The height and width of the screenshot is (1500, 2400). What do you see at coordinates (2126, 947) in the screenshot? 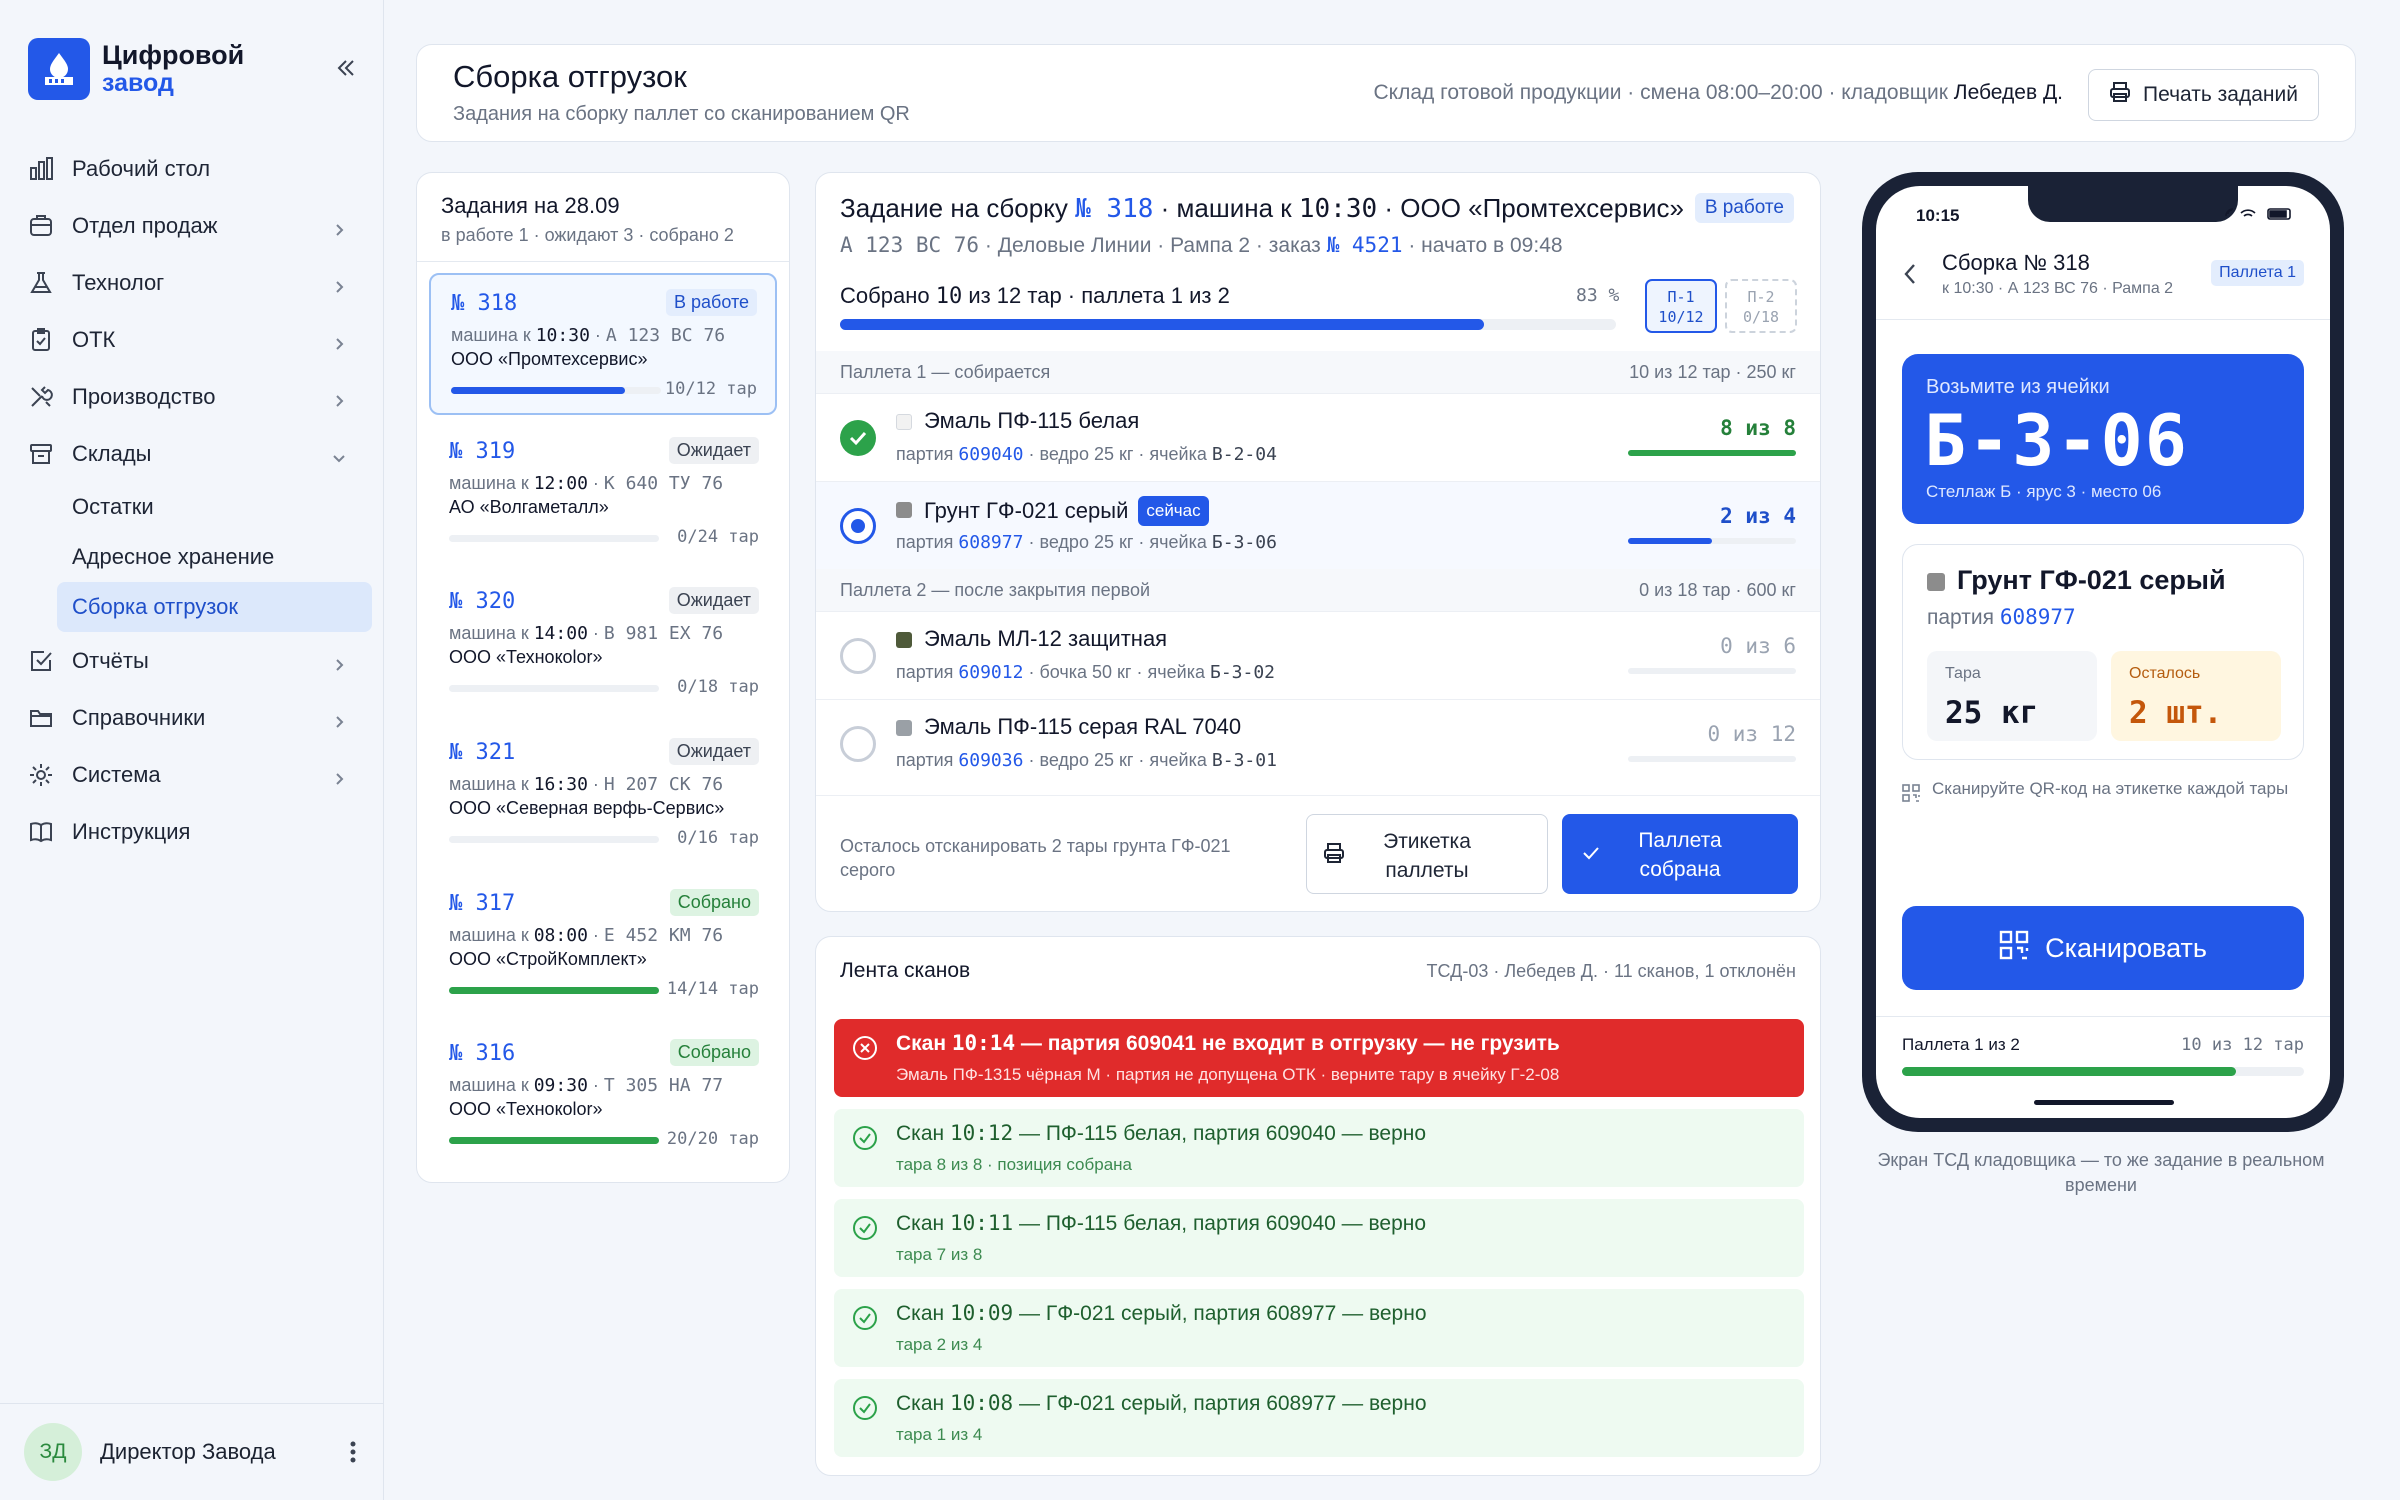
I see `scan-button-label: Сканировать` at bounding box center [2126, 947].